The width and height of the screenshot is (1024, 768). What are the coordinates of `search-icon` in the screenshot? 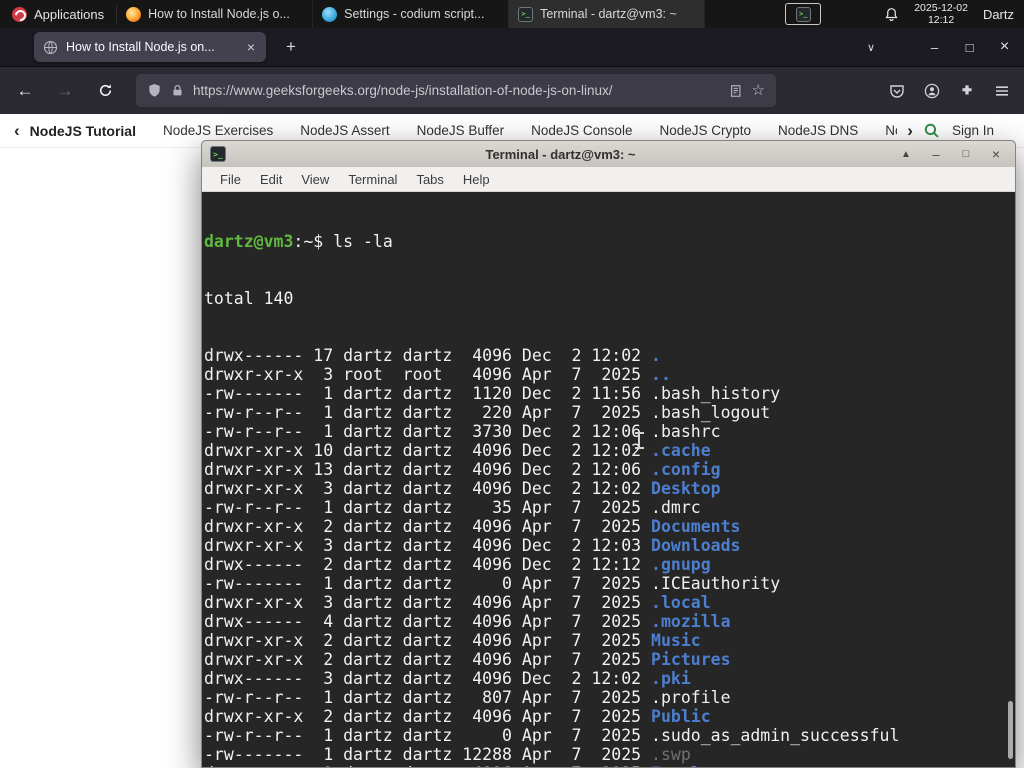 It's located at (931, 130).